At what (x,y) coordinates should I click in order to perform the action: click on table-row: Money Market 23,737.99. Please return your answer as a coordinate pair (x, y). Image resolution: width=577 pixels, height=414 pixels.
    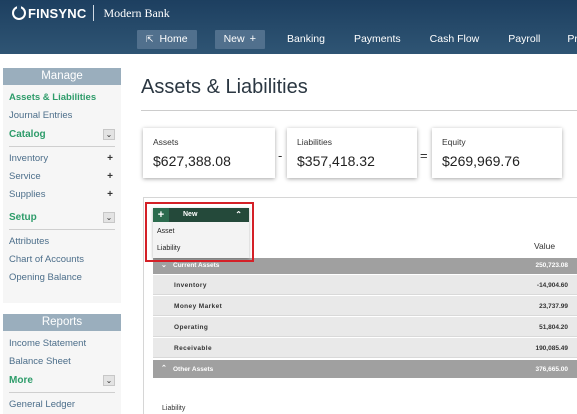
    Looking at the image, I should click on (365, 306).